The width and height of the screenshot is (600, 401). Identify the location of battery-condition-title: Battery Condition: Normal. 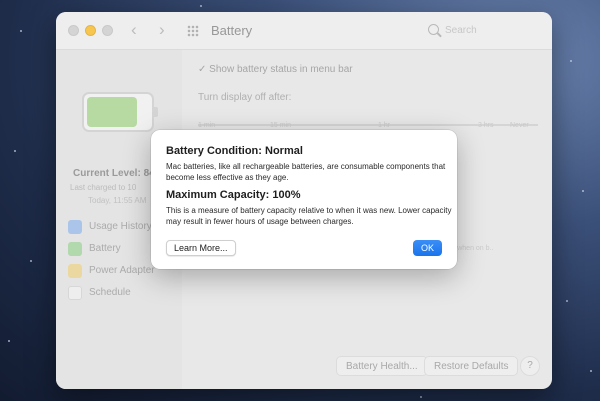
(234, 151).